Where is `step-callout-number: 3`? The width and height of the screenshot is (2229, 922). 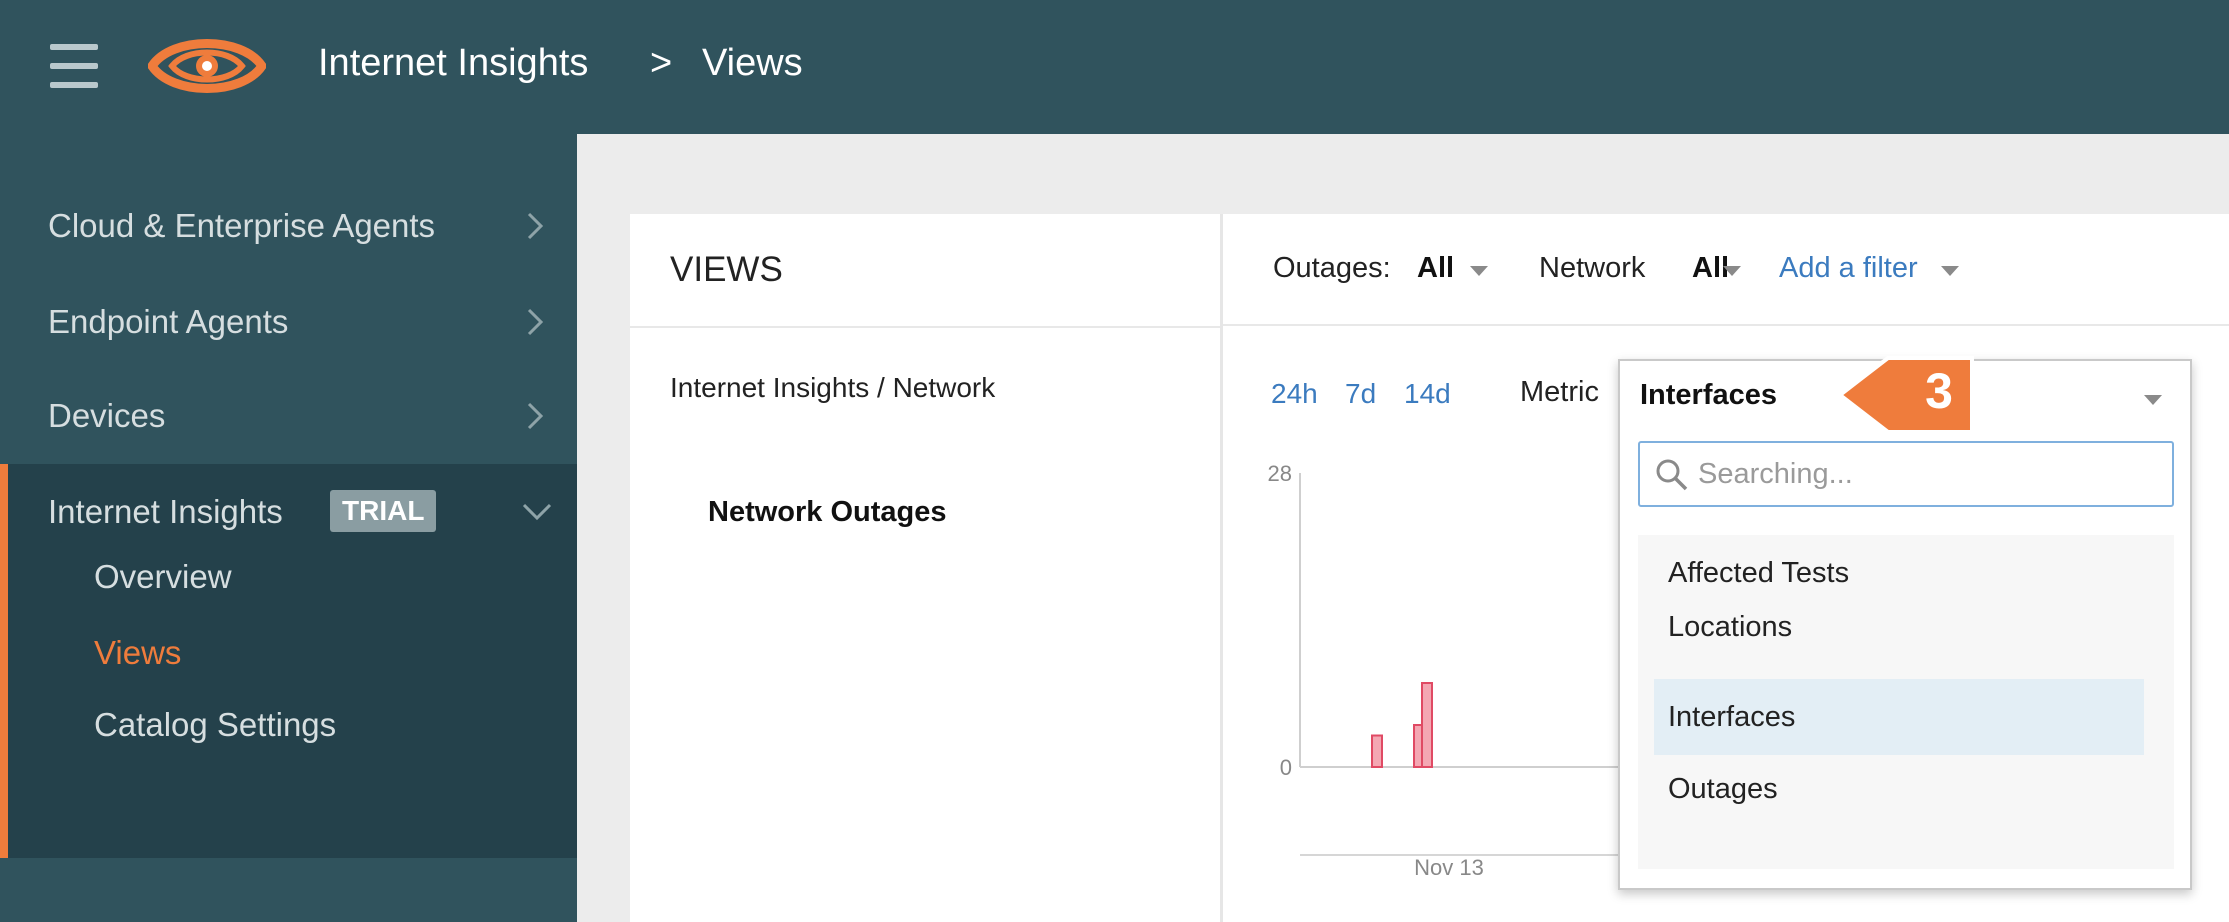
step-callout-number: 3 is located at coordinates (1939, 391).